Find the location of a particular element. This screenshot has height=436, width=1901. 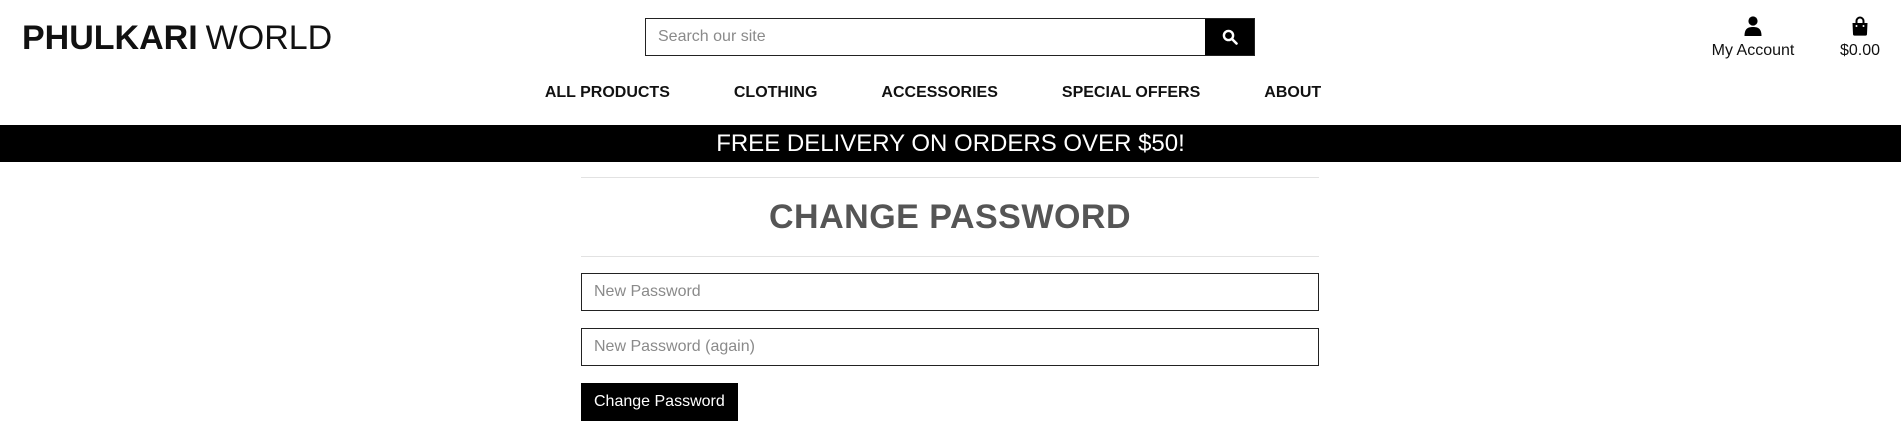

nav-about: ABOUT is located at coordinates (1292, 93).